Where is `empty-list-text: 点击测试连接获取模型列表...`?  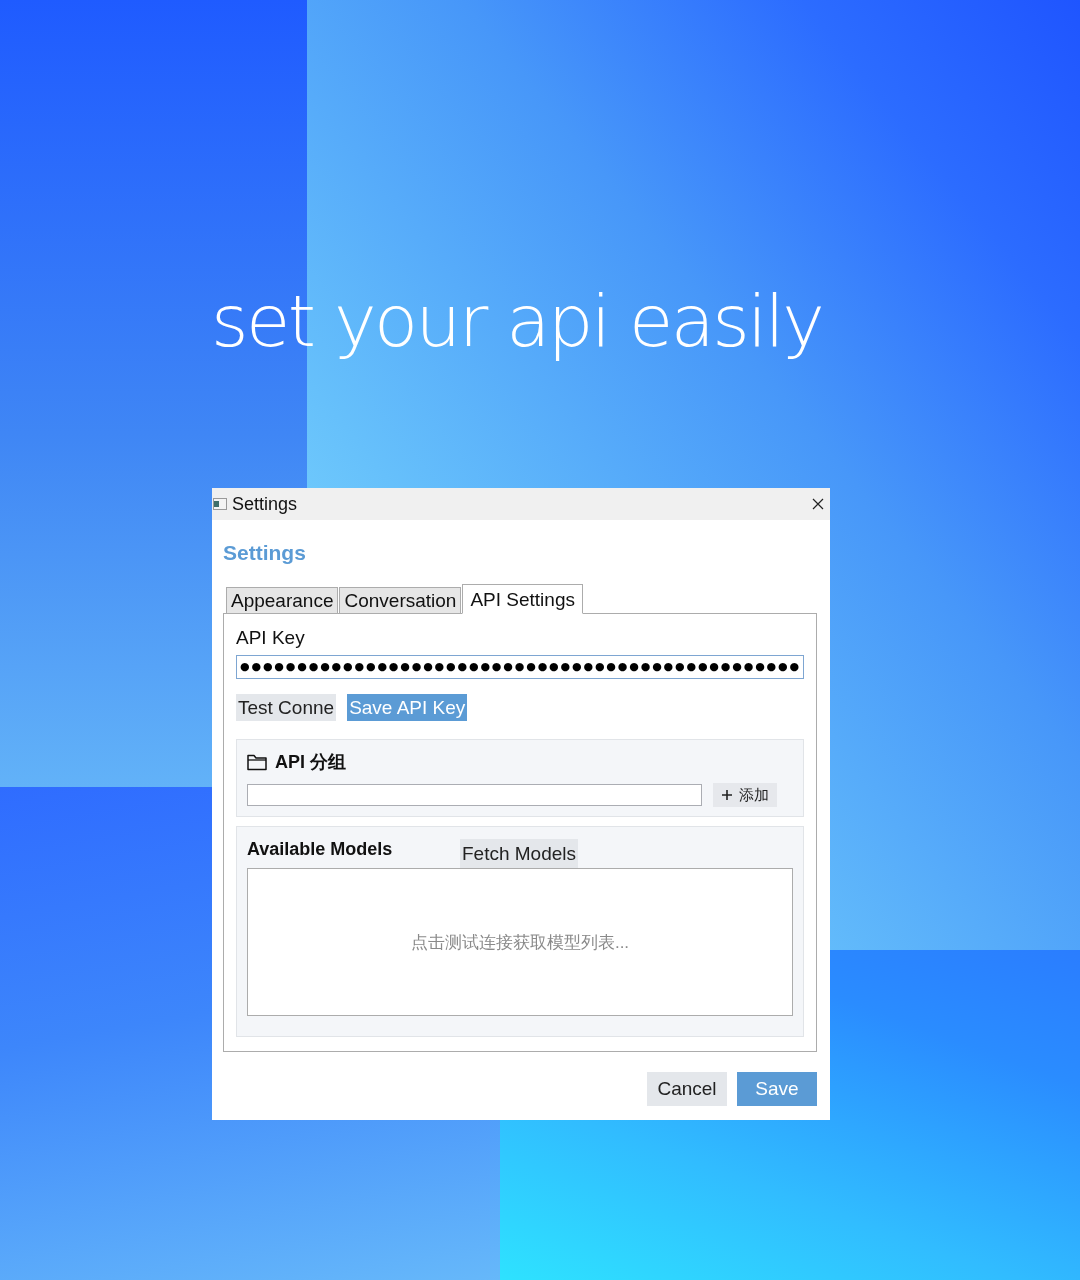 empty-list-text: 点击测试连接获取模型列表... is located at coordinates (520, 942).